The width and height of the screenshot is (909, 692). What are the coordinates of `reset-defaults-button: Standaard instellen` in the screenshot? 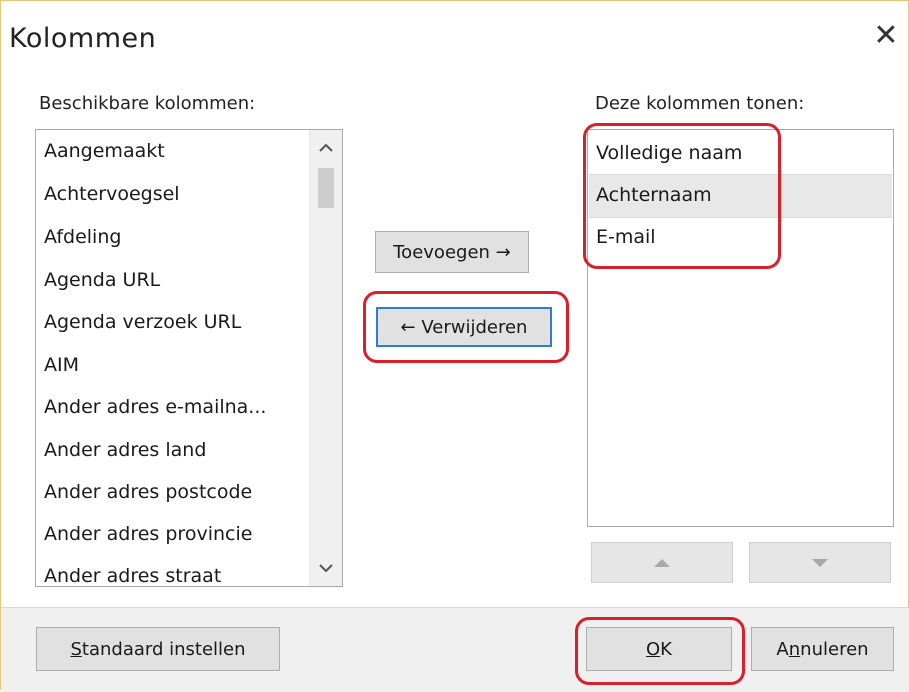 It's located at (158, 649).